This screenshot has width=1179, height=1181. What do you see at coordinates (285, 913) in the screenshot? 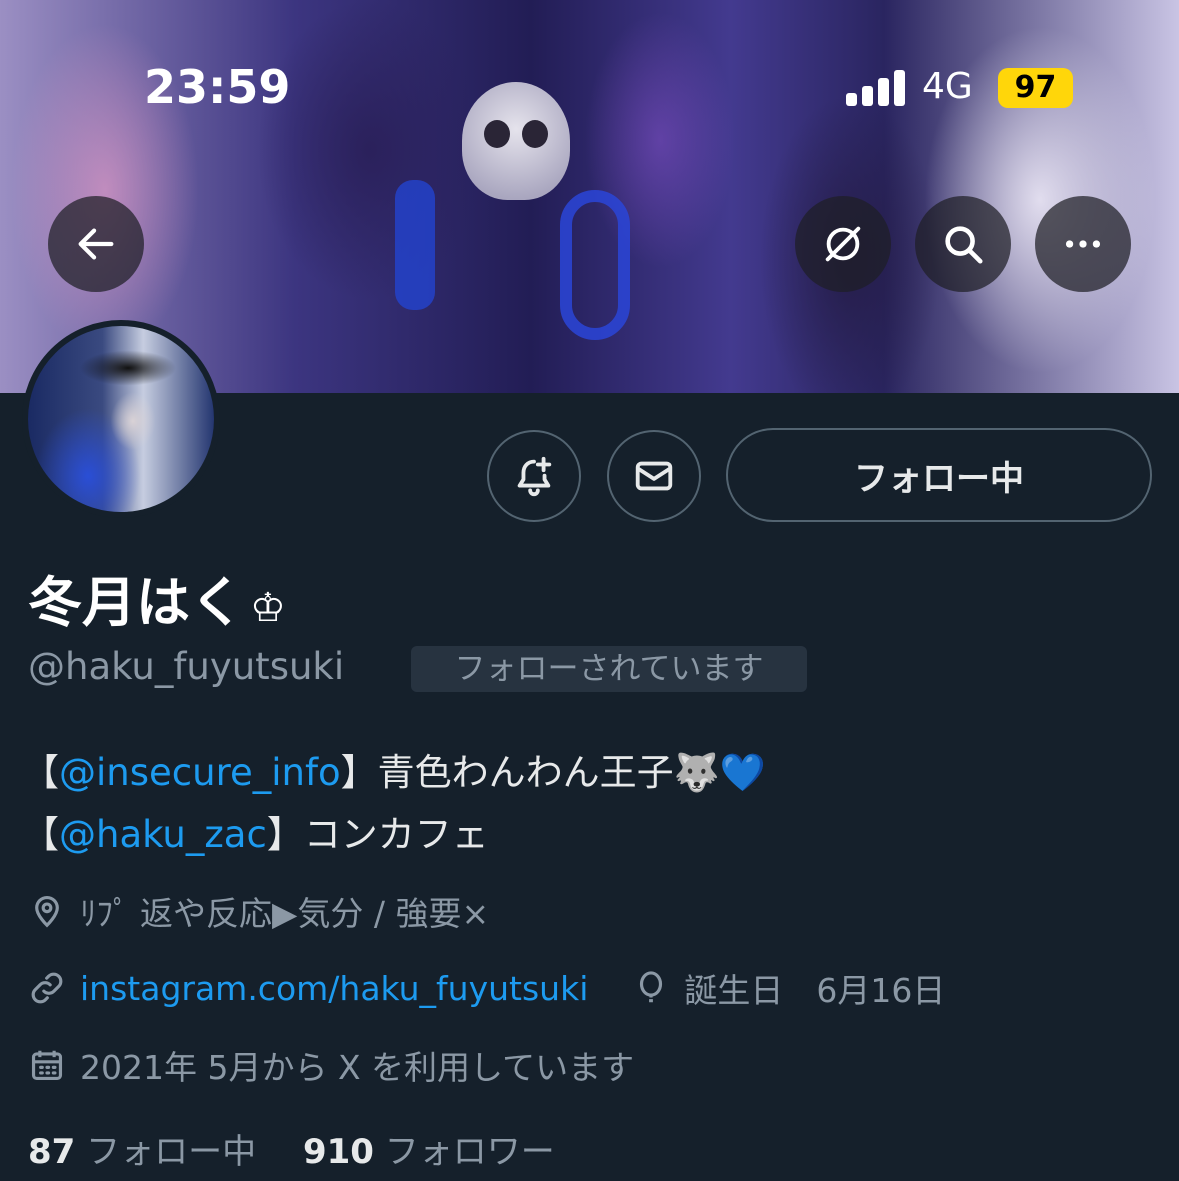
I see `location-text: ﾘﾌﾟ 返や反応▶︎気分 / 強要×` at bounding box center [285, 913].